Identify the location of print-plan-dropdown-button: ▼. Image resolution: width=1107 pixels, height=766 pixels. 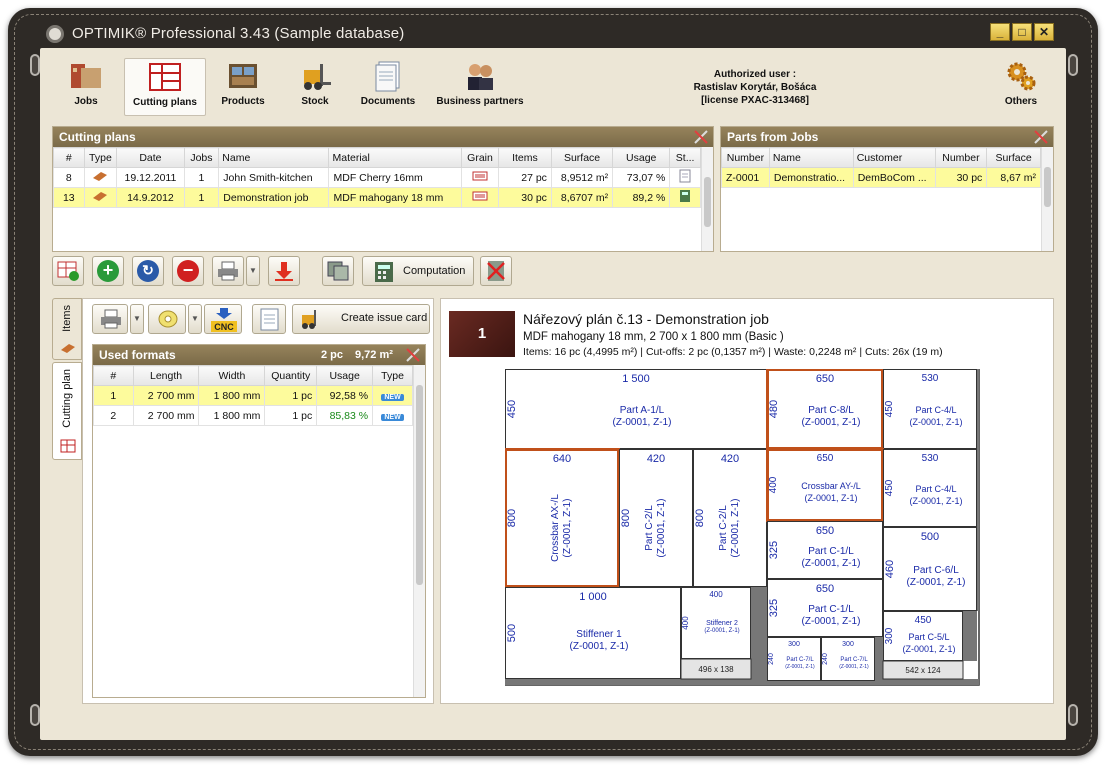
(137, 319).